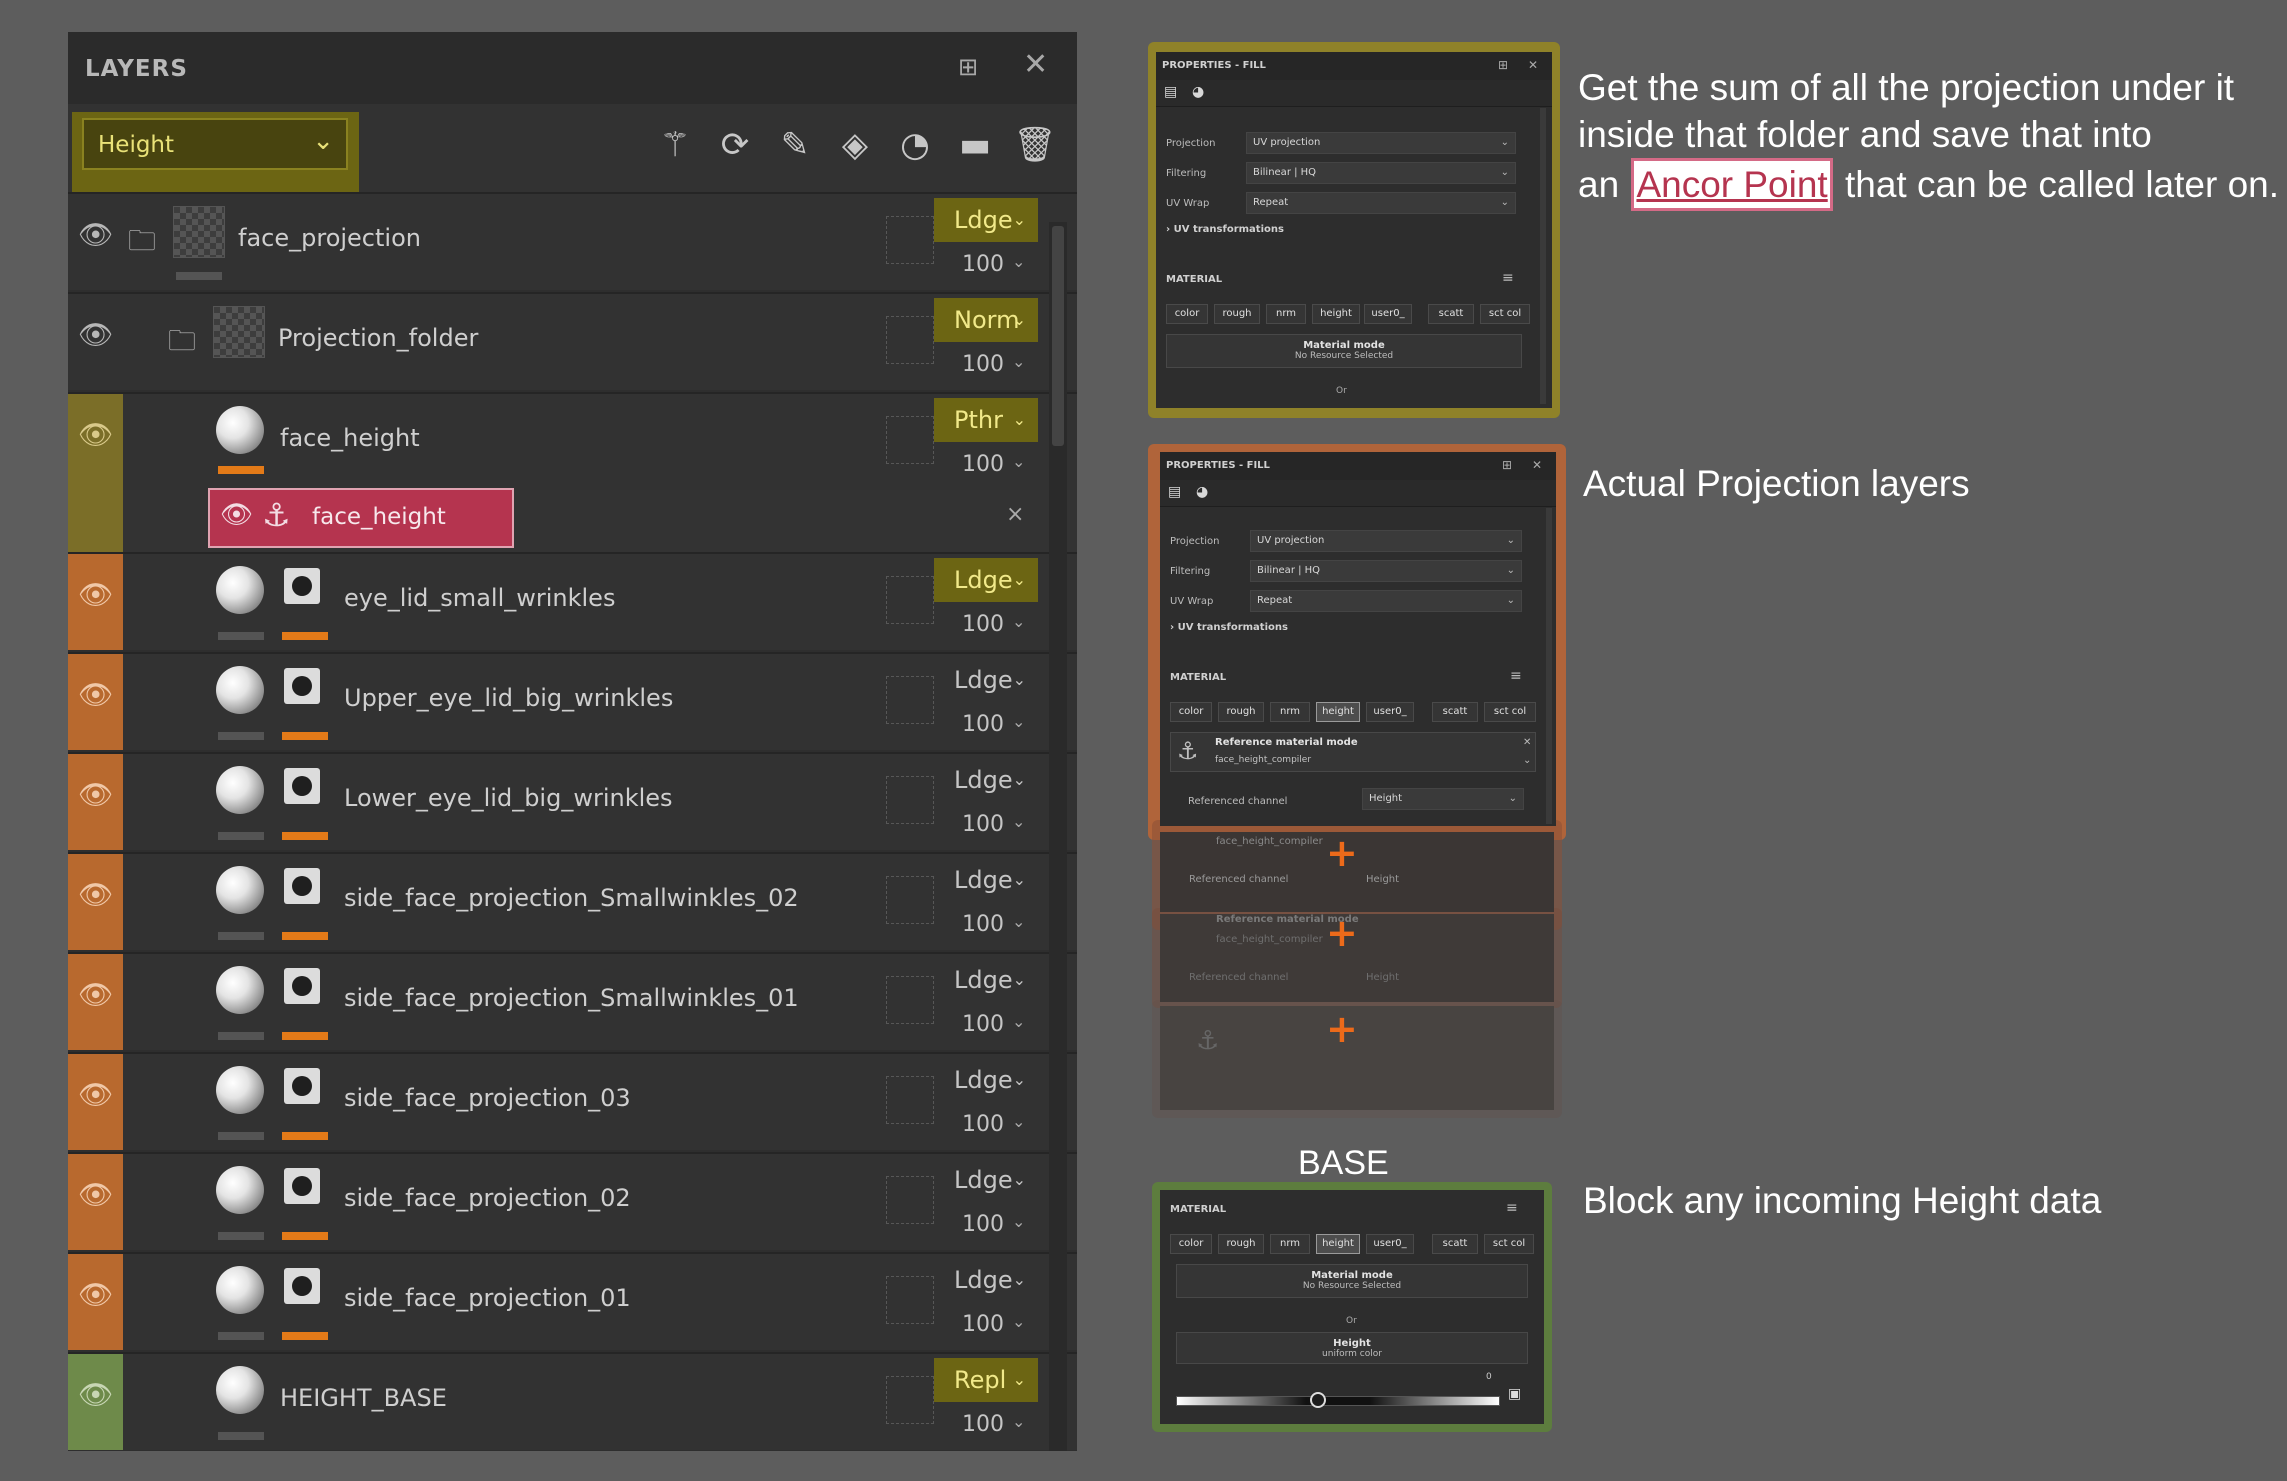 The image size is (2287, 1481). Describe the element at coordinates (572, 1401) in the screenshot. I see `layer-row-height-base: 👁 HEIGHT_BASE Repl ⌄ 100 ⌄` at that location.